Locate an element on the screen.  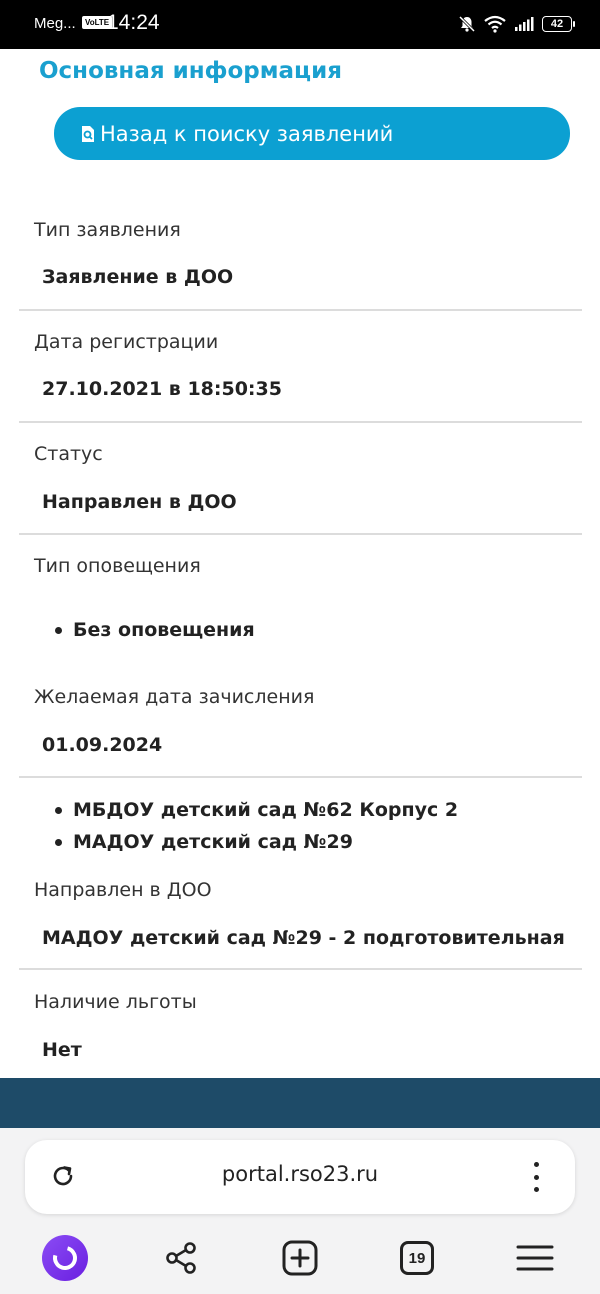
tabs-count-icon: 19 is located at coordinates (417, 1258).